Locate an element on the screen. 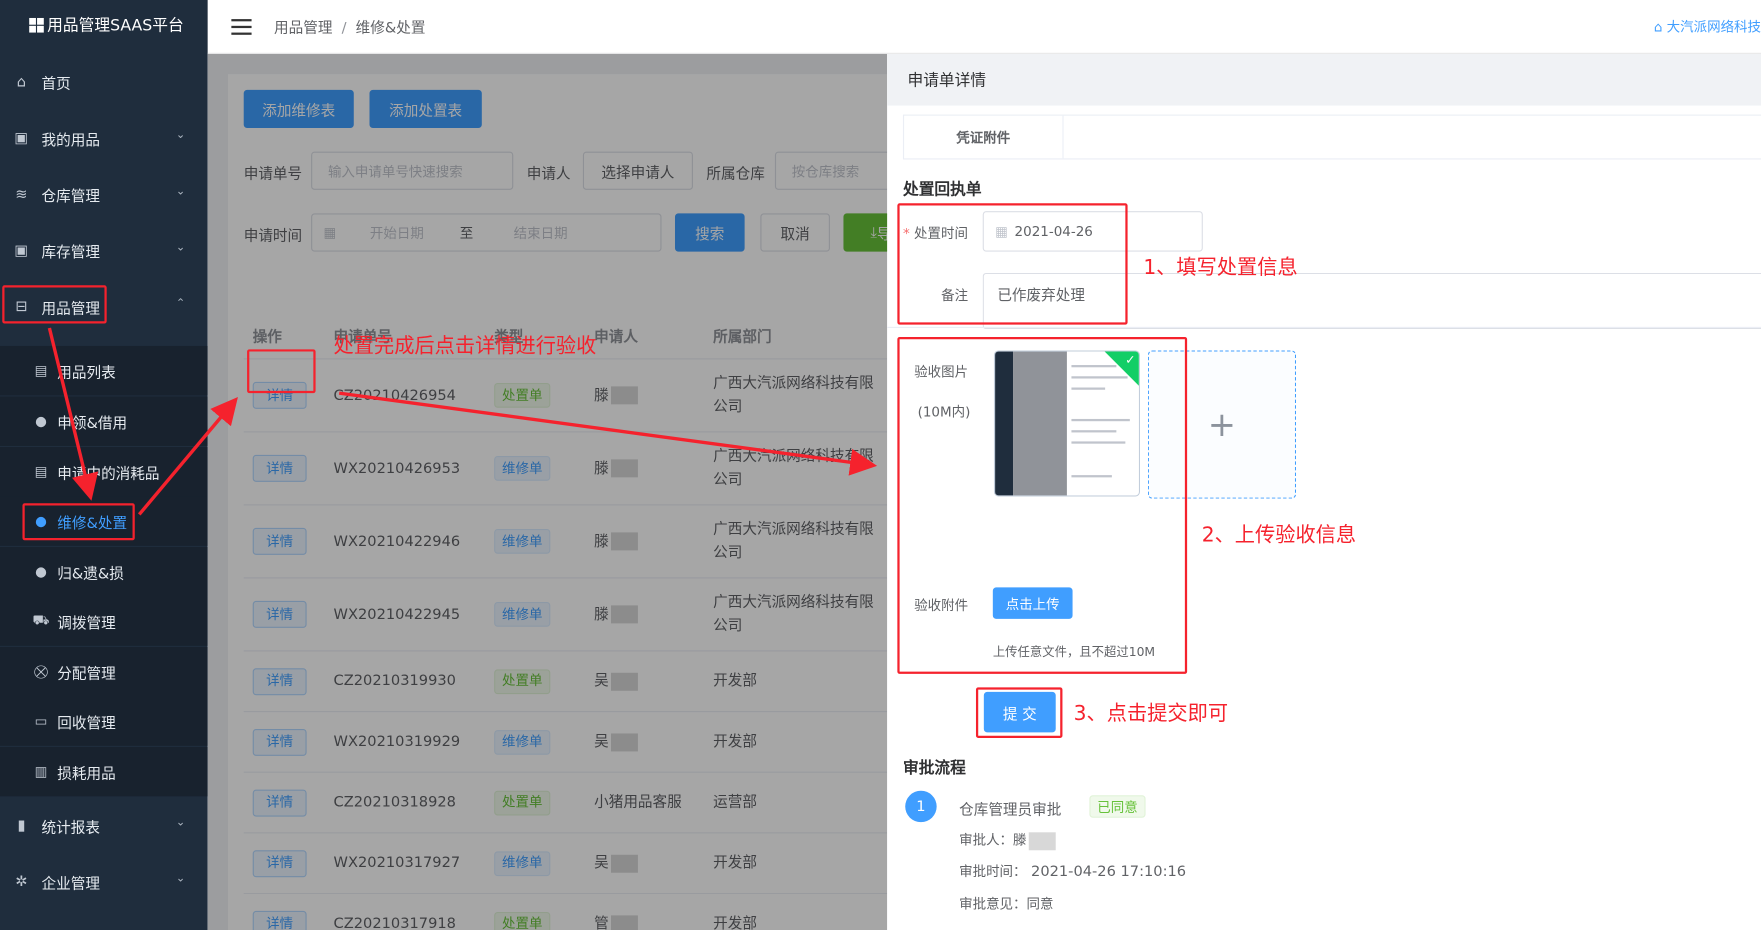 The width and height of the screenshot is (1761, 930). chevron-up-icon: ⌃ is located at coordinates (180, 304).